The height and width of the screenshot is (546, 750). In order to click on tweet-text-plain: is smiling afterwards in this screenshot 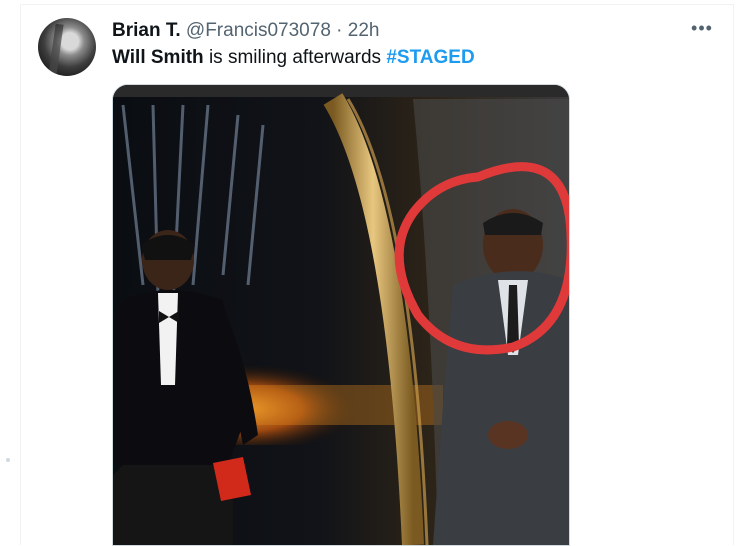, I will do `click(295, 57)`.